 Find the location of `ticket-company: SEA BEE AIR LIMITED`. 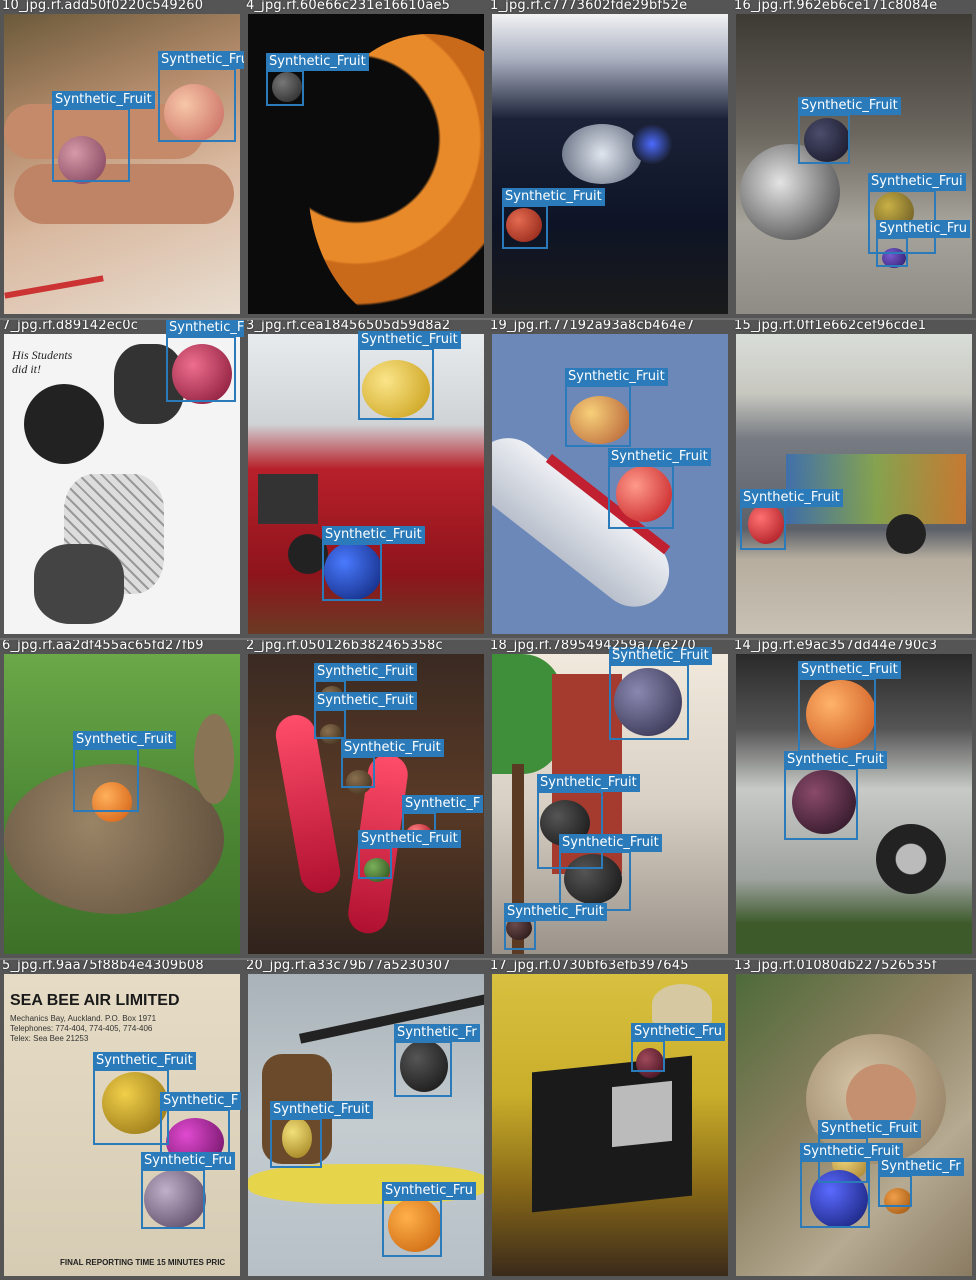

ticket-company: SEA BEE AIR LIMITED is located at coordinates (95, 1000).